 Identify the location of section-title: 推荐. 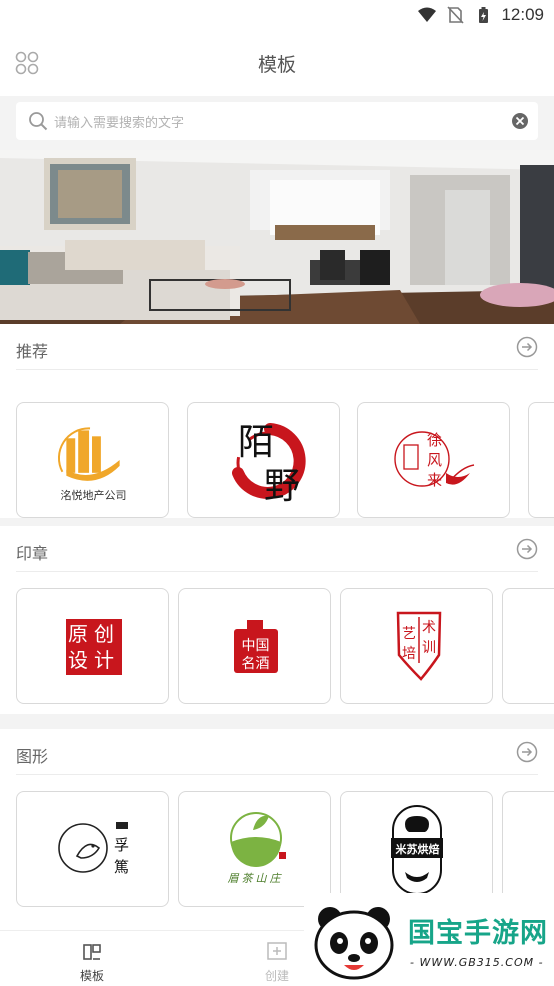
(32, 351).